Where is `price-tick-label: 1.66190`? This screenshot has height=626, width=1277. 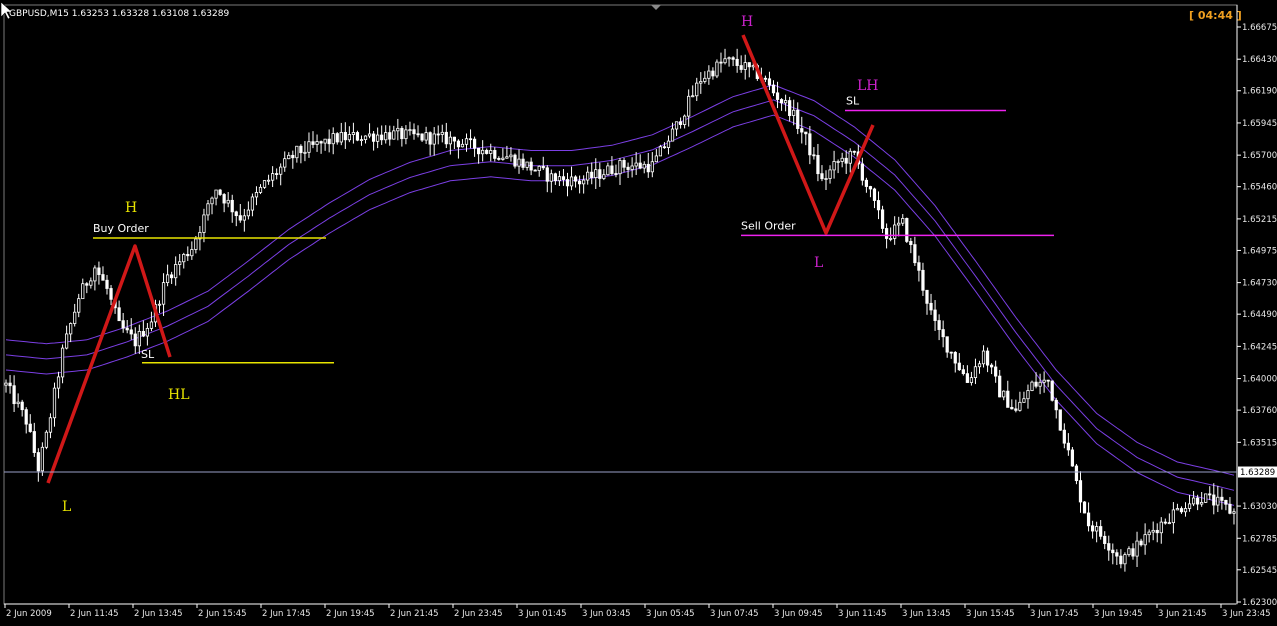 price-tick-label: 1.66190 is located at coordinates (1259, 92).